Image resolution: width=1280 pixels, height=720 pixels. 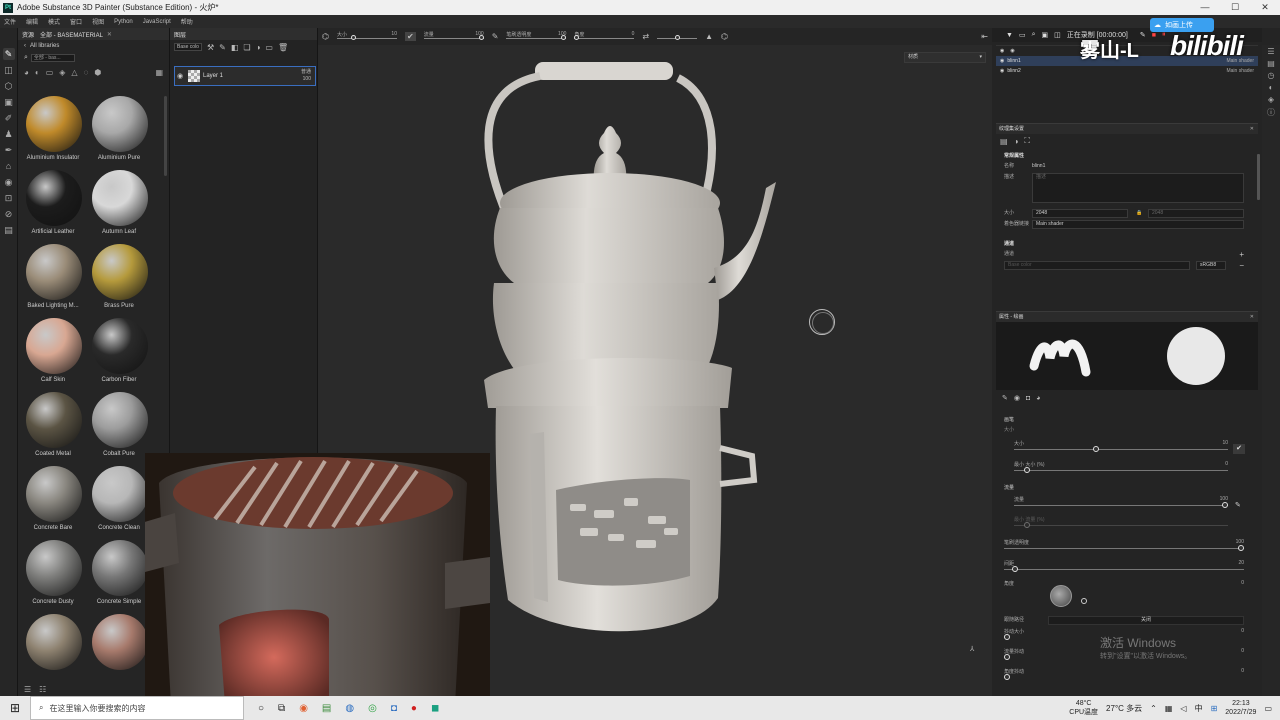 I want to click on eraser-tool-icon: ◫, so click(x=9, y=70).